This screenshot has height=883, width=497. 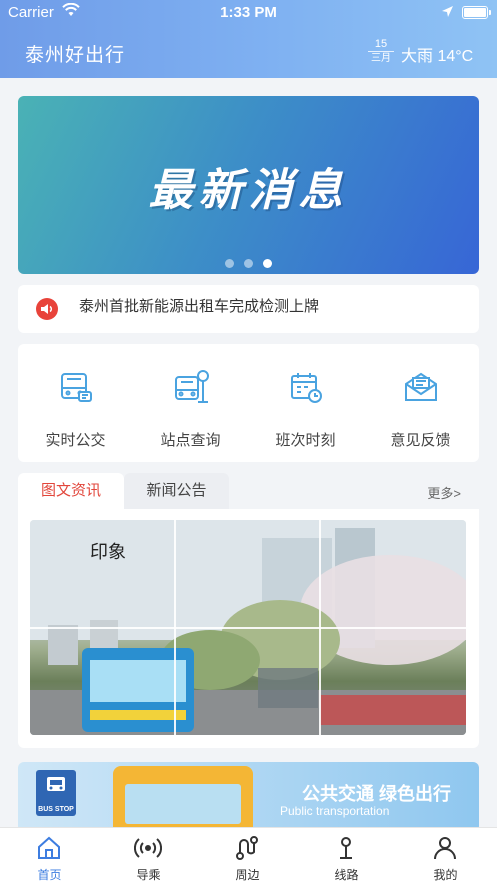 I want to click on tab-nearby: 周边, so click(x=247, y=855).